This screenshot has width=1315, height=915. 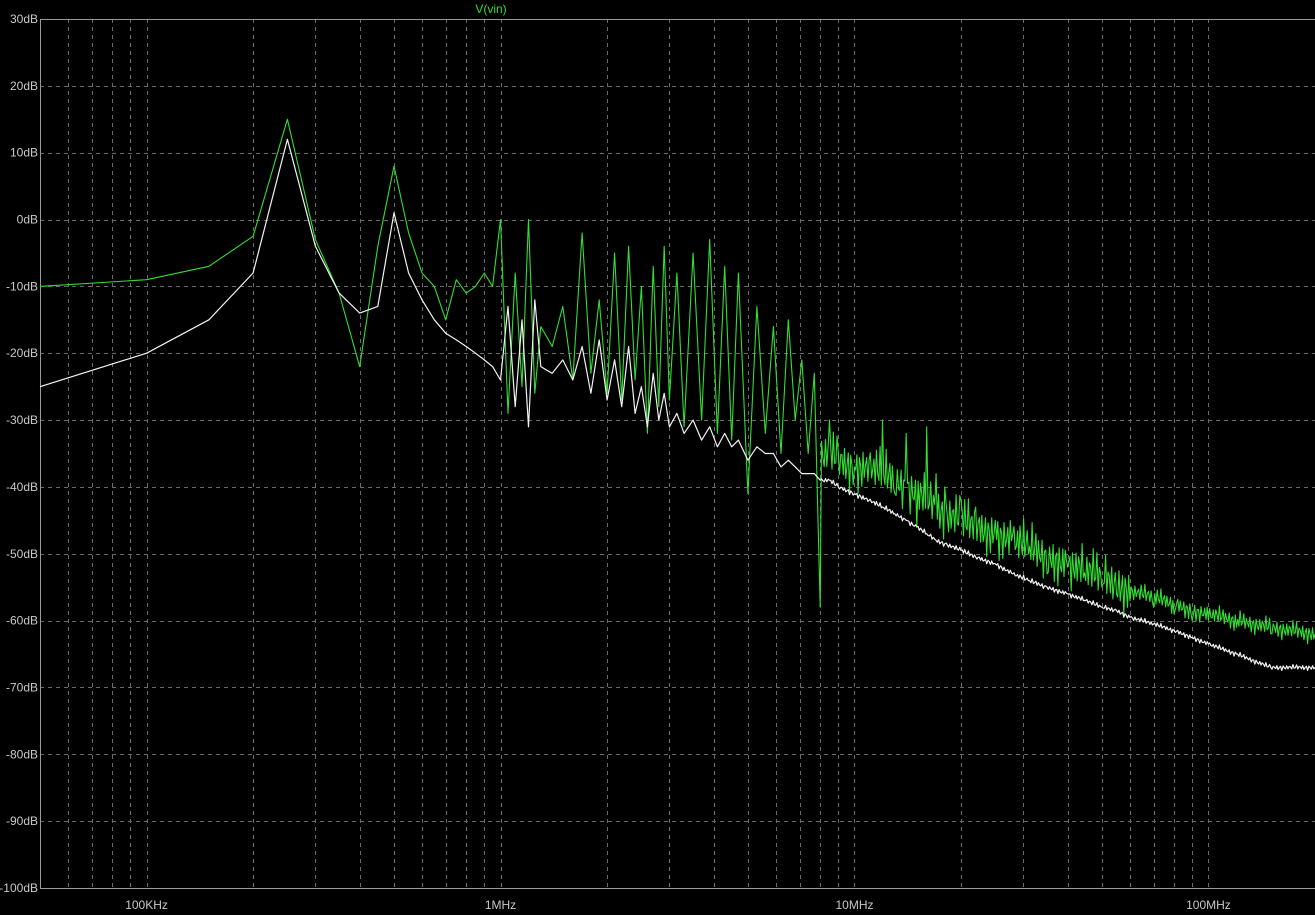 What do you see at coordinates (19, 888) in the screenshot?
I see `y-tick-label: -100dB` at bounding box center [19, 888].